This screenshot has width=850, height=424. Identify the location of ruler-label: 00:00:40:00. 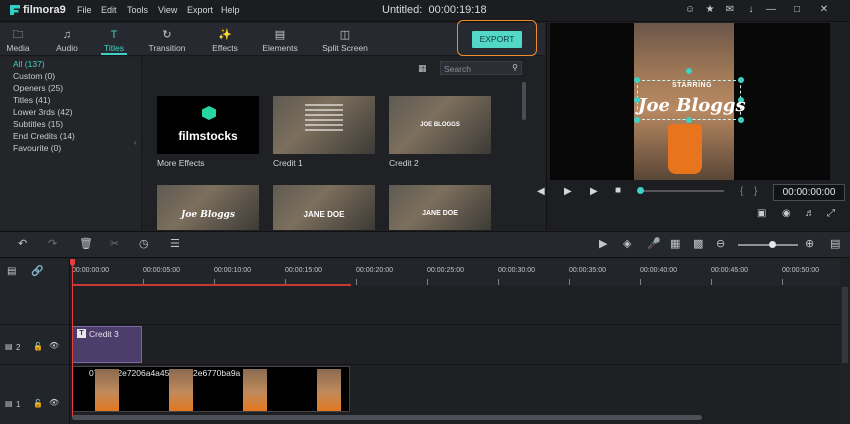
(658, 270).